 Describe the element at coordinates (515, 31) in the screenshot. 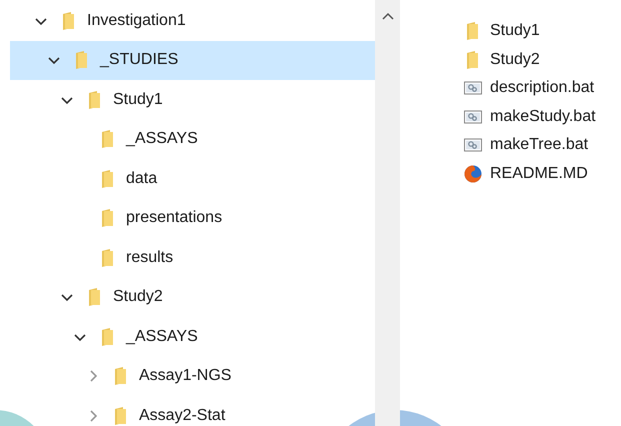

I see `file-name: Study1` at that location.